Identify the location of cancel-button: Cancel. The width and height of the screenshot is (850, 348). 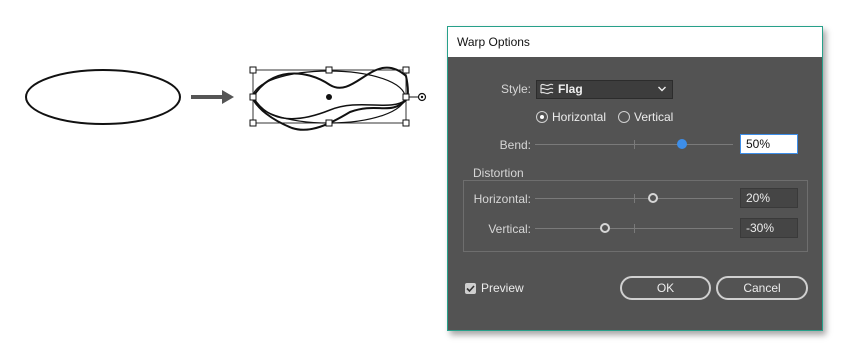
(762, 288).